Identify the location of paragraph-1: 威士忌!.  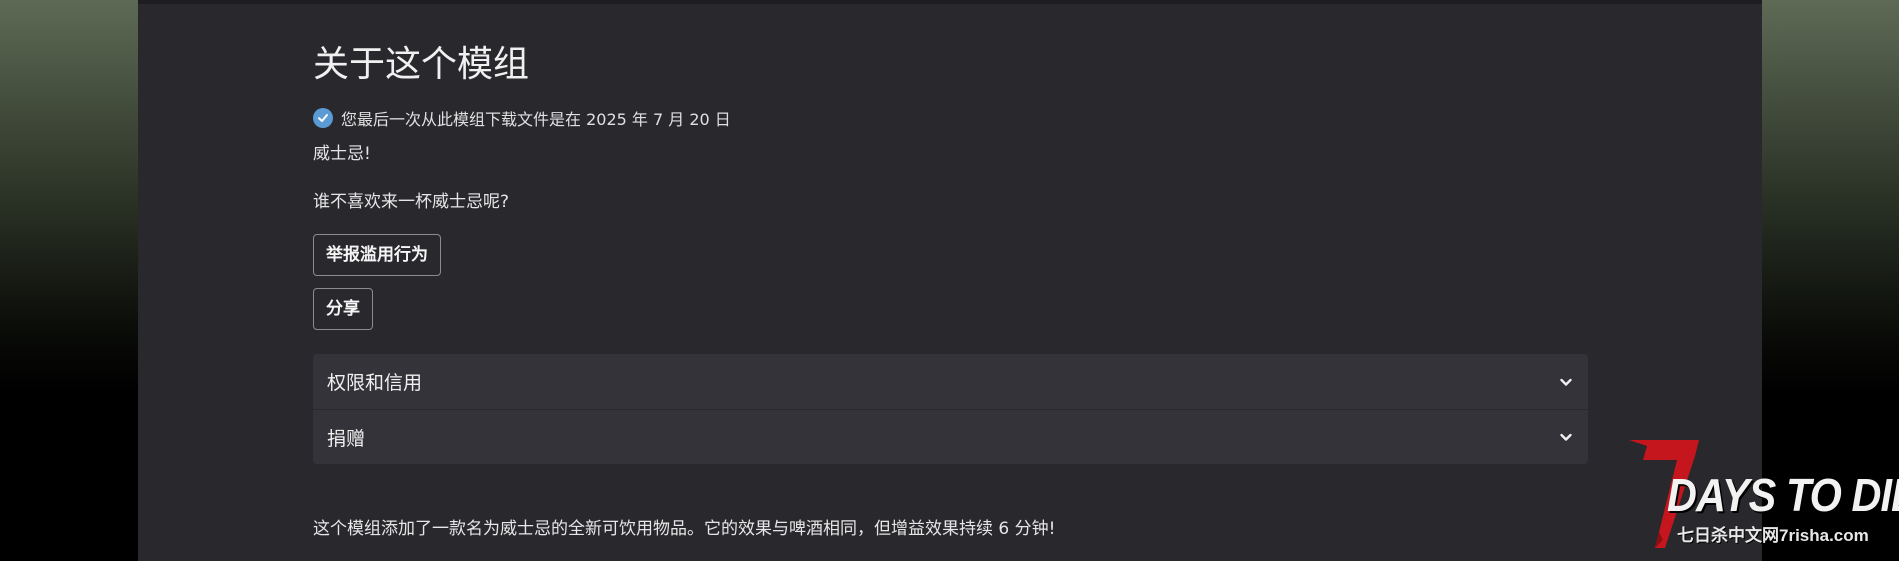
(342, 154).